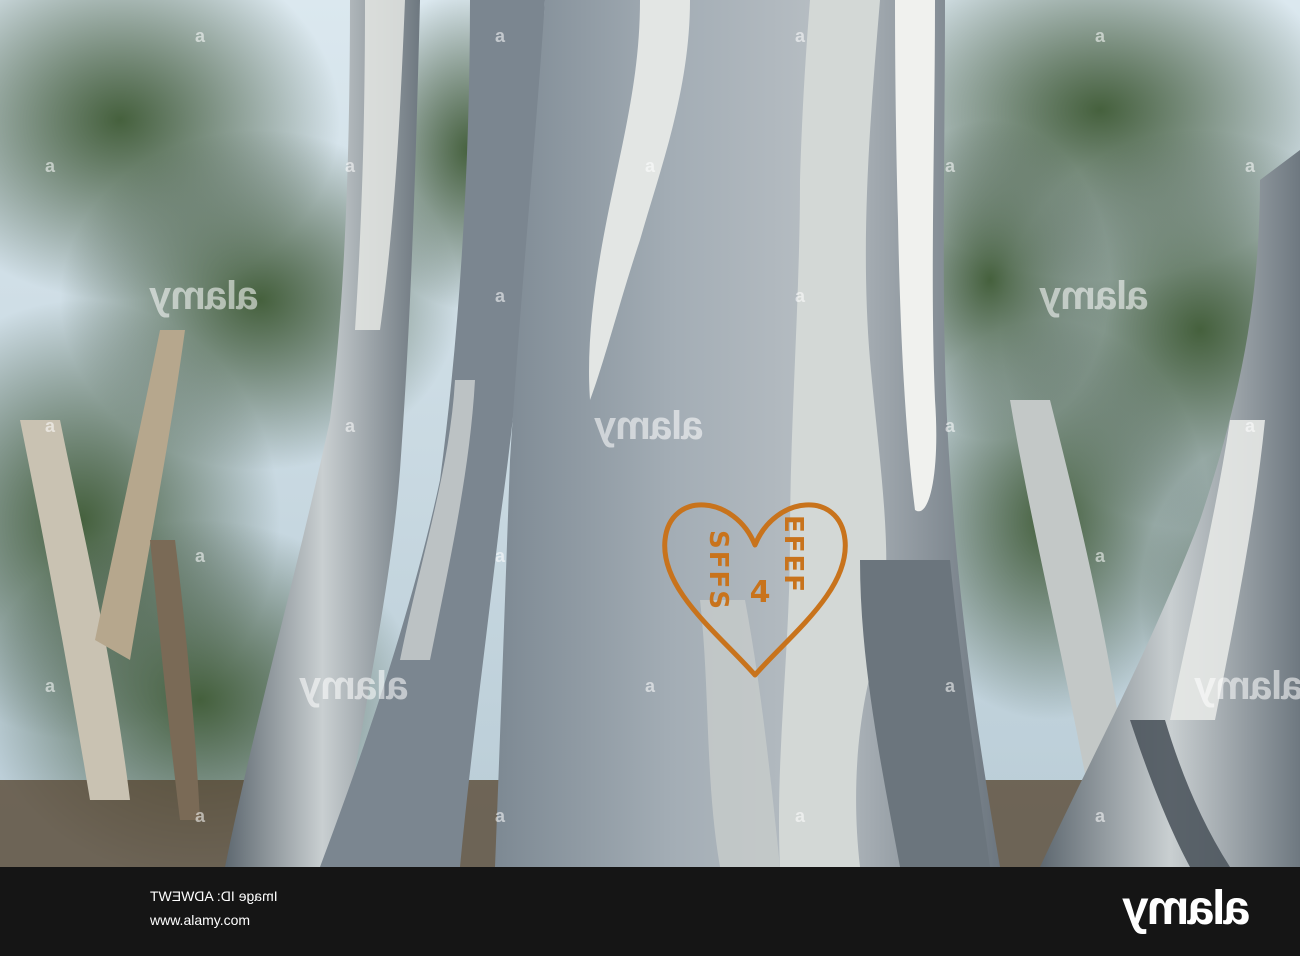 This screenshot has height=956, width=1300. I want to click on carving-right-initials: EFEF, so click(793, 554).